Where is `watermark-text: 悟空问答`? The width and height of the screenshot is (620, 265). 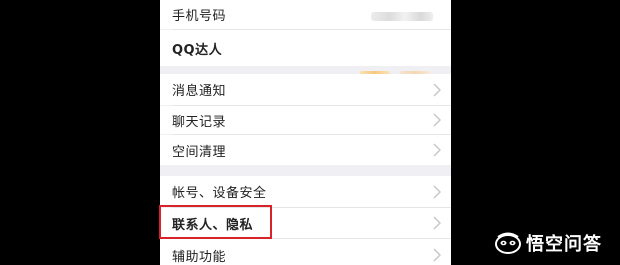
watermark-text: 悟空问答 is located at coordinates (564, 244).